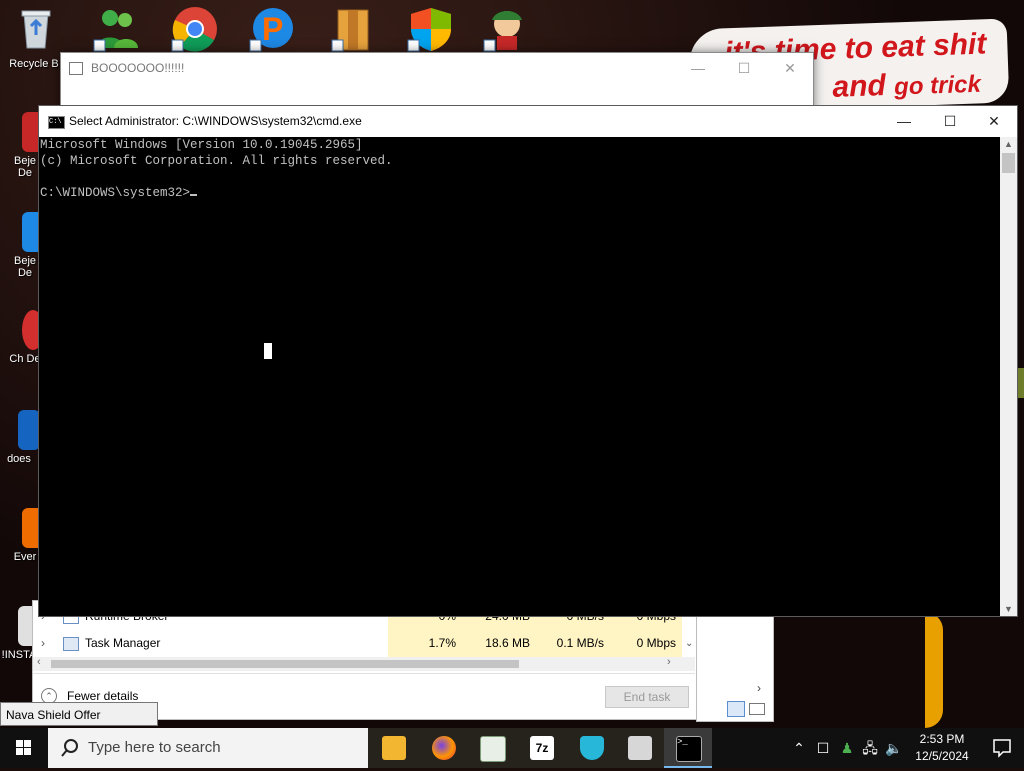  I want to click on scroll-down-icon: ⌄, so click(689, 643).